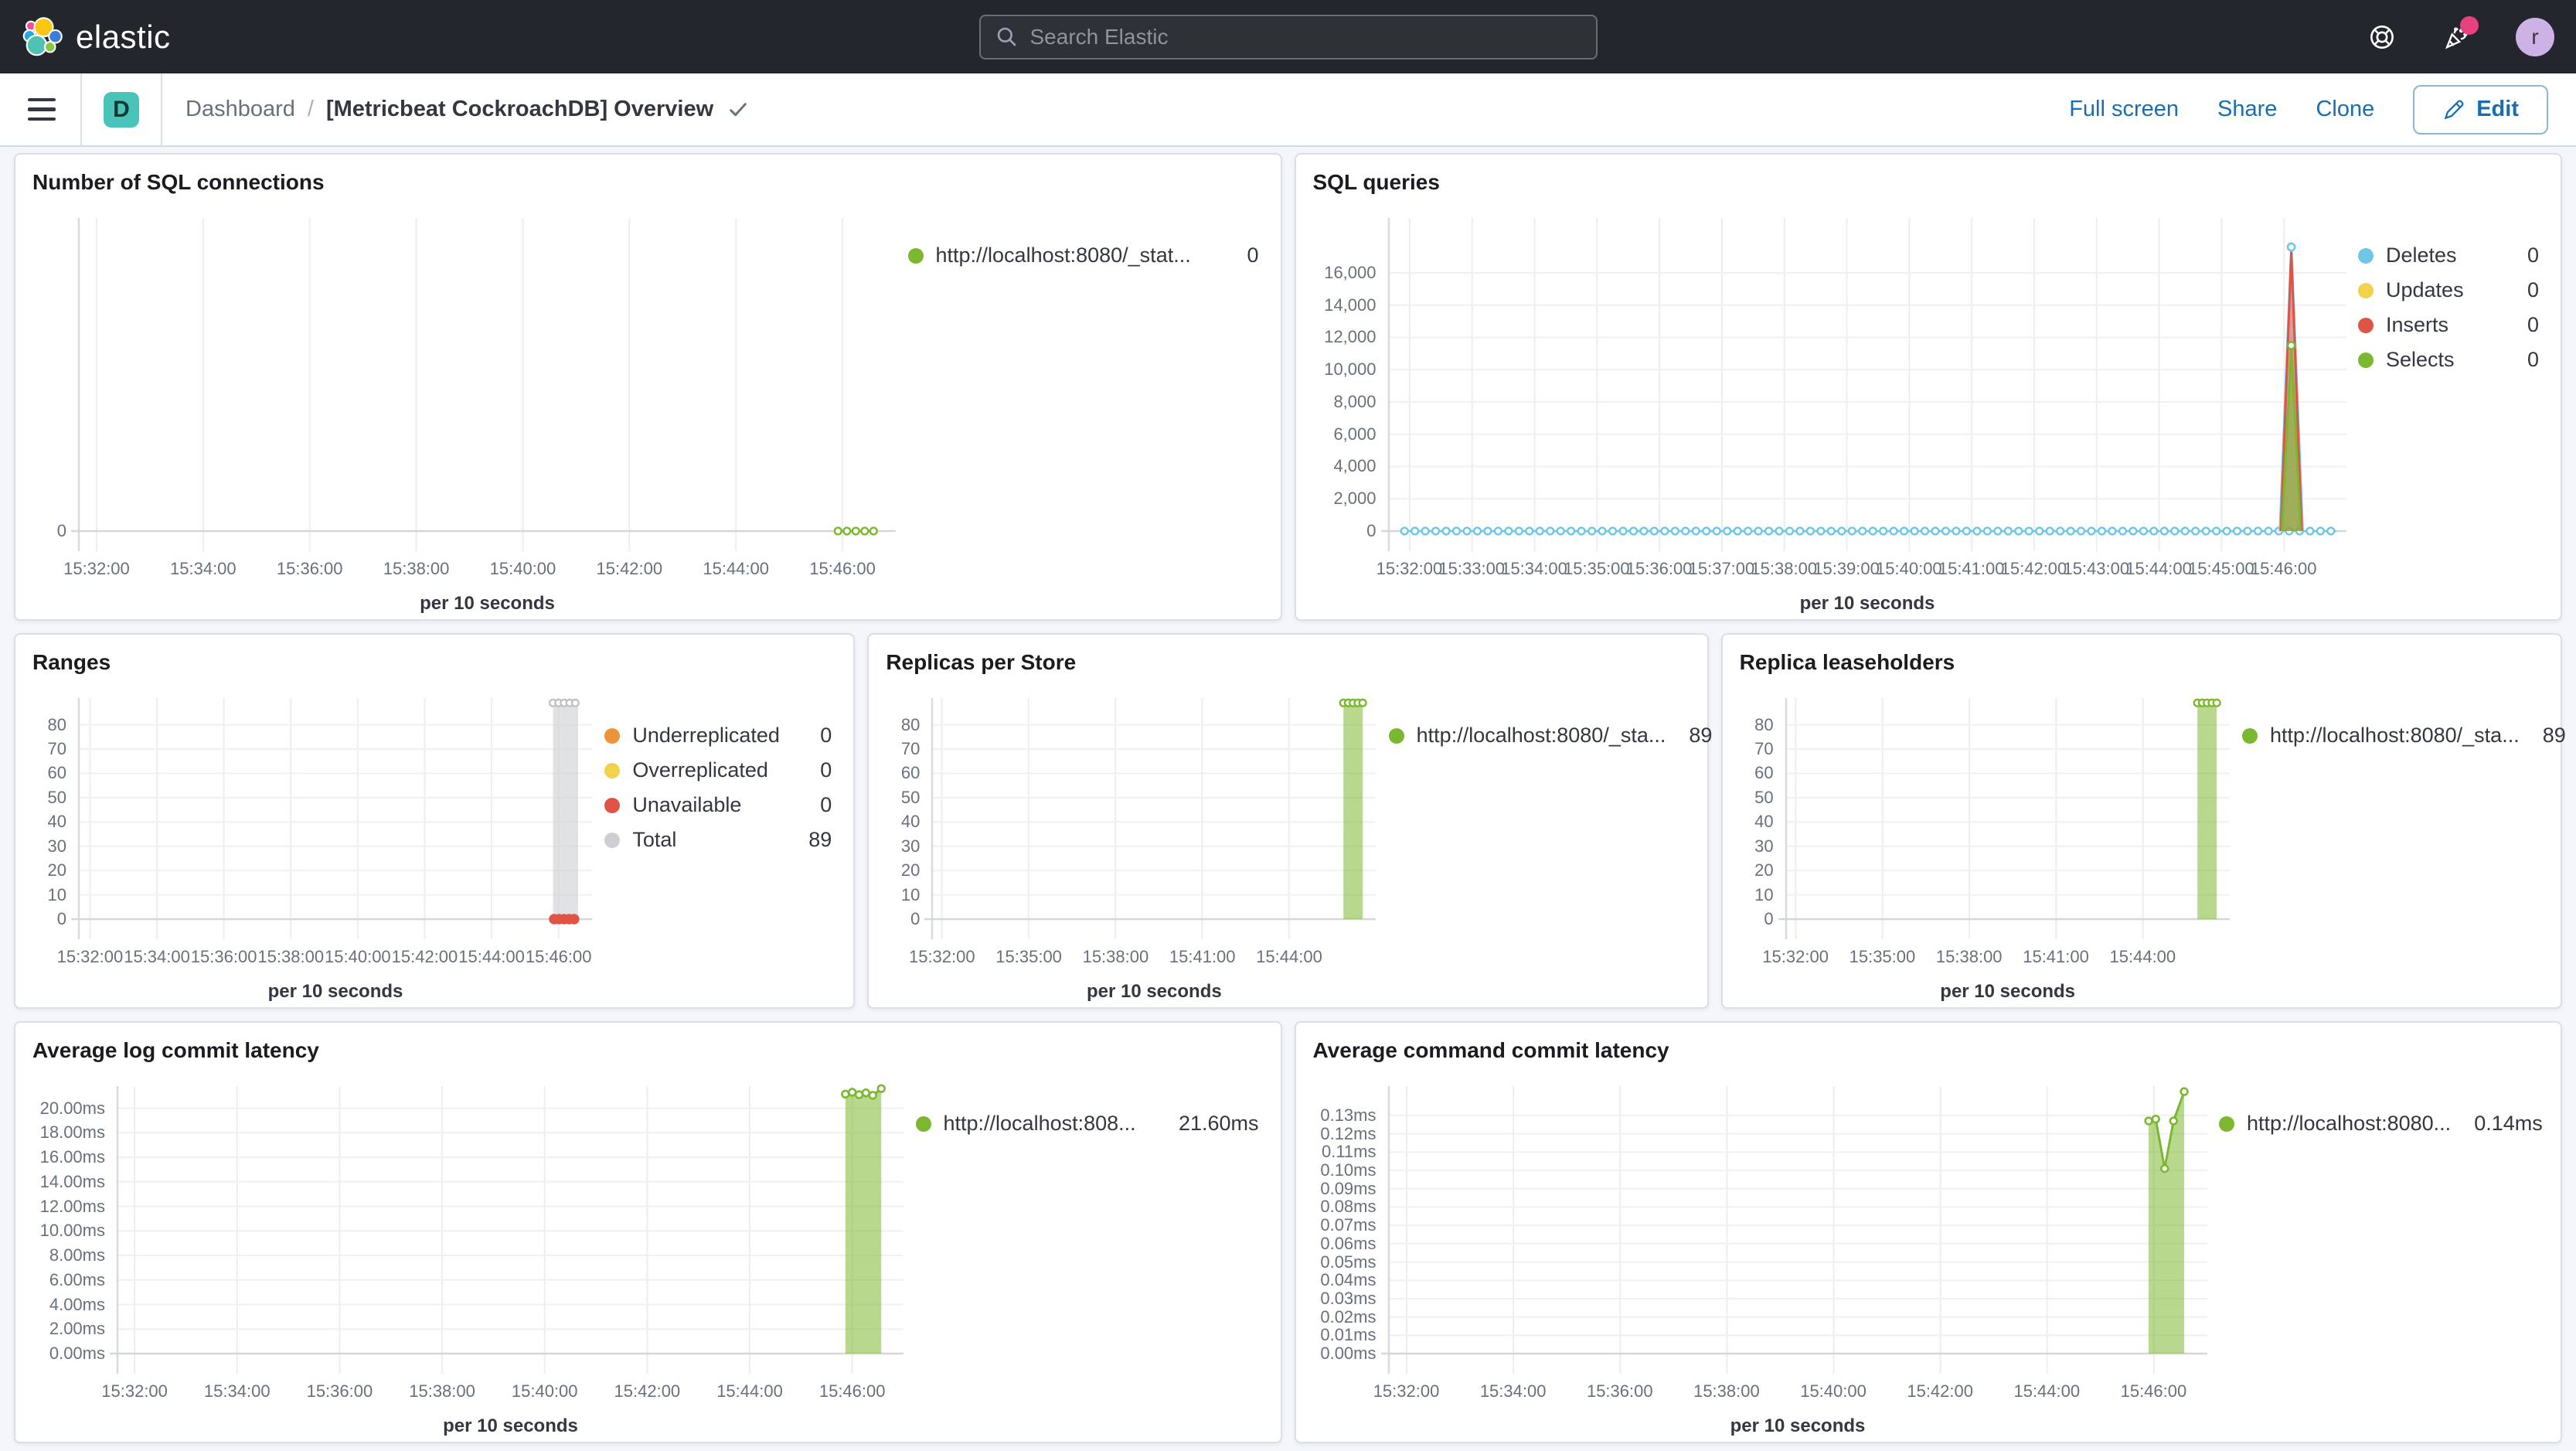 This screenshot has height=1451, width=2576. What do you see at coordinates (2448, 290) in the screenshot?
I see `legend-item: Updates 0` at bounding box center [2448, 290].